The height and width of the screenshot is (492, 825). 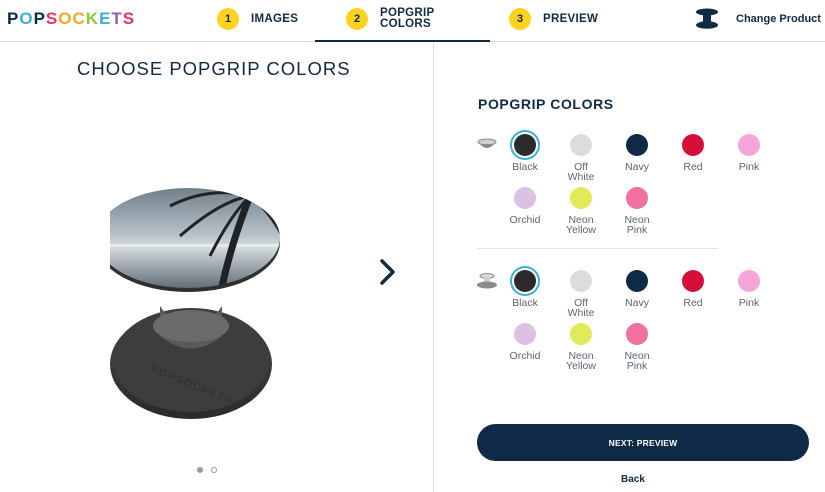 I want to click on carousel-dots, so click(x=207, y=470).